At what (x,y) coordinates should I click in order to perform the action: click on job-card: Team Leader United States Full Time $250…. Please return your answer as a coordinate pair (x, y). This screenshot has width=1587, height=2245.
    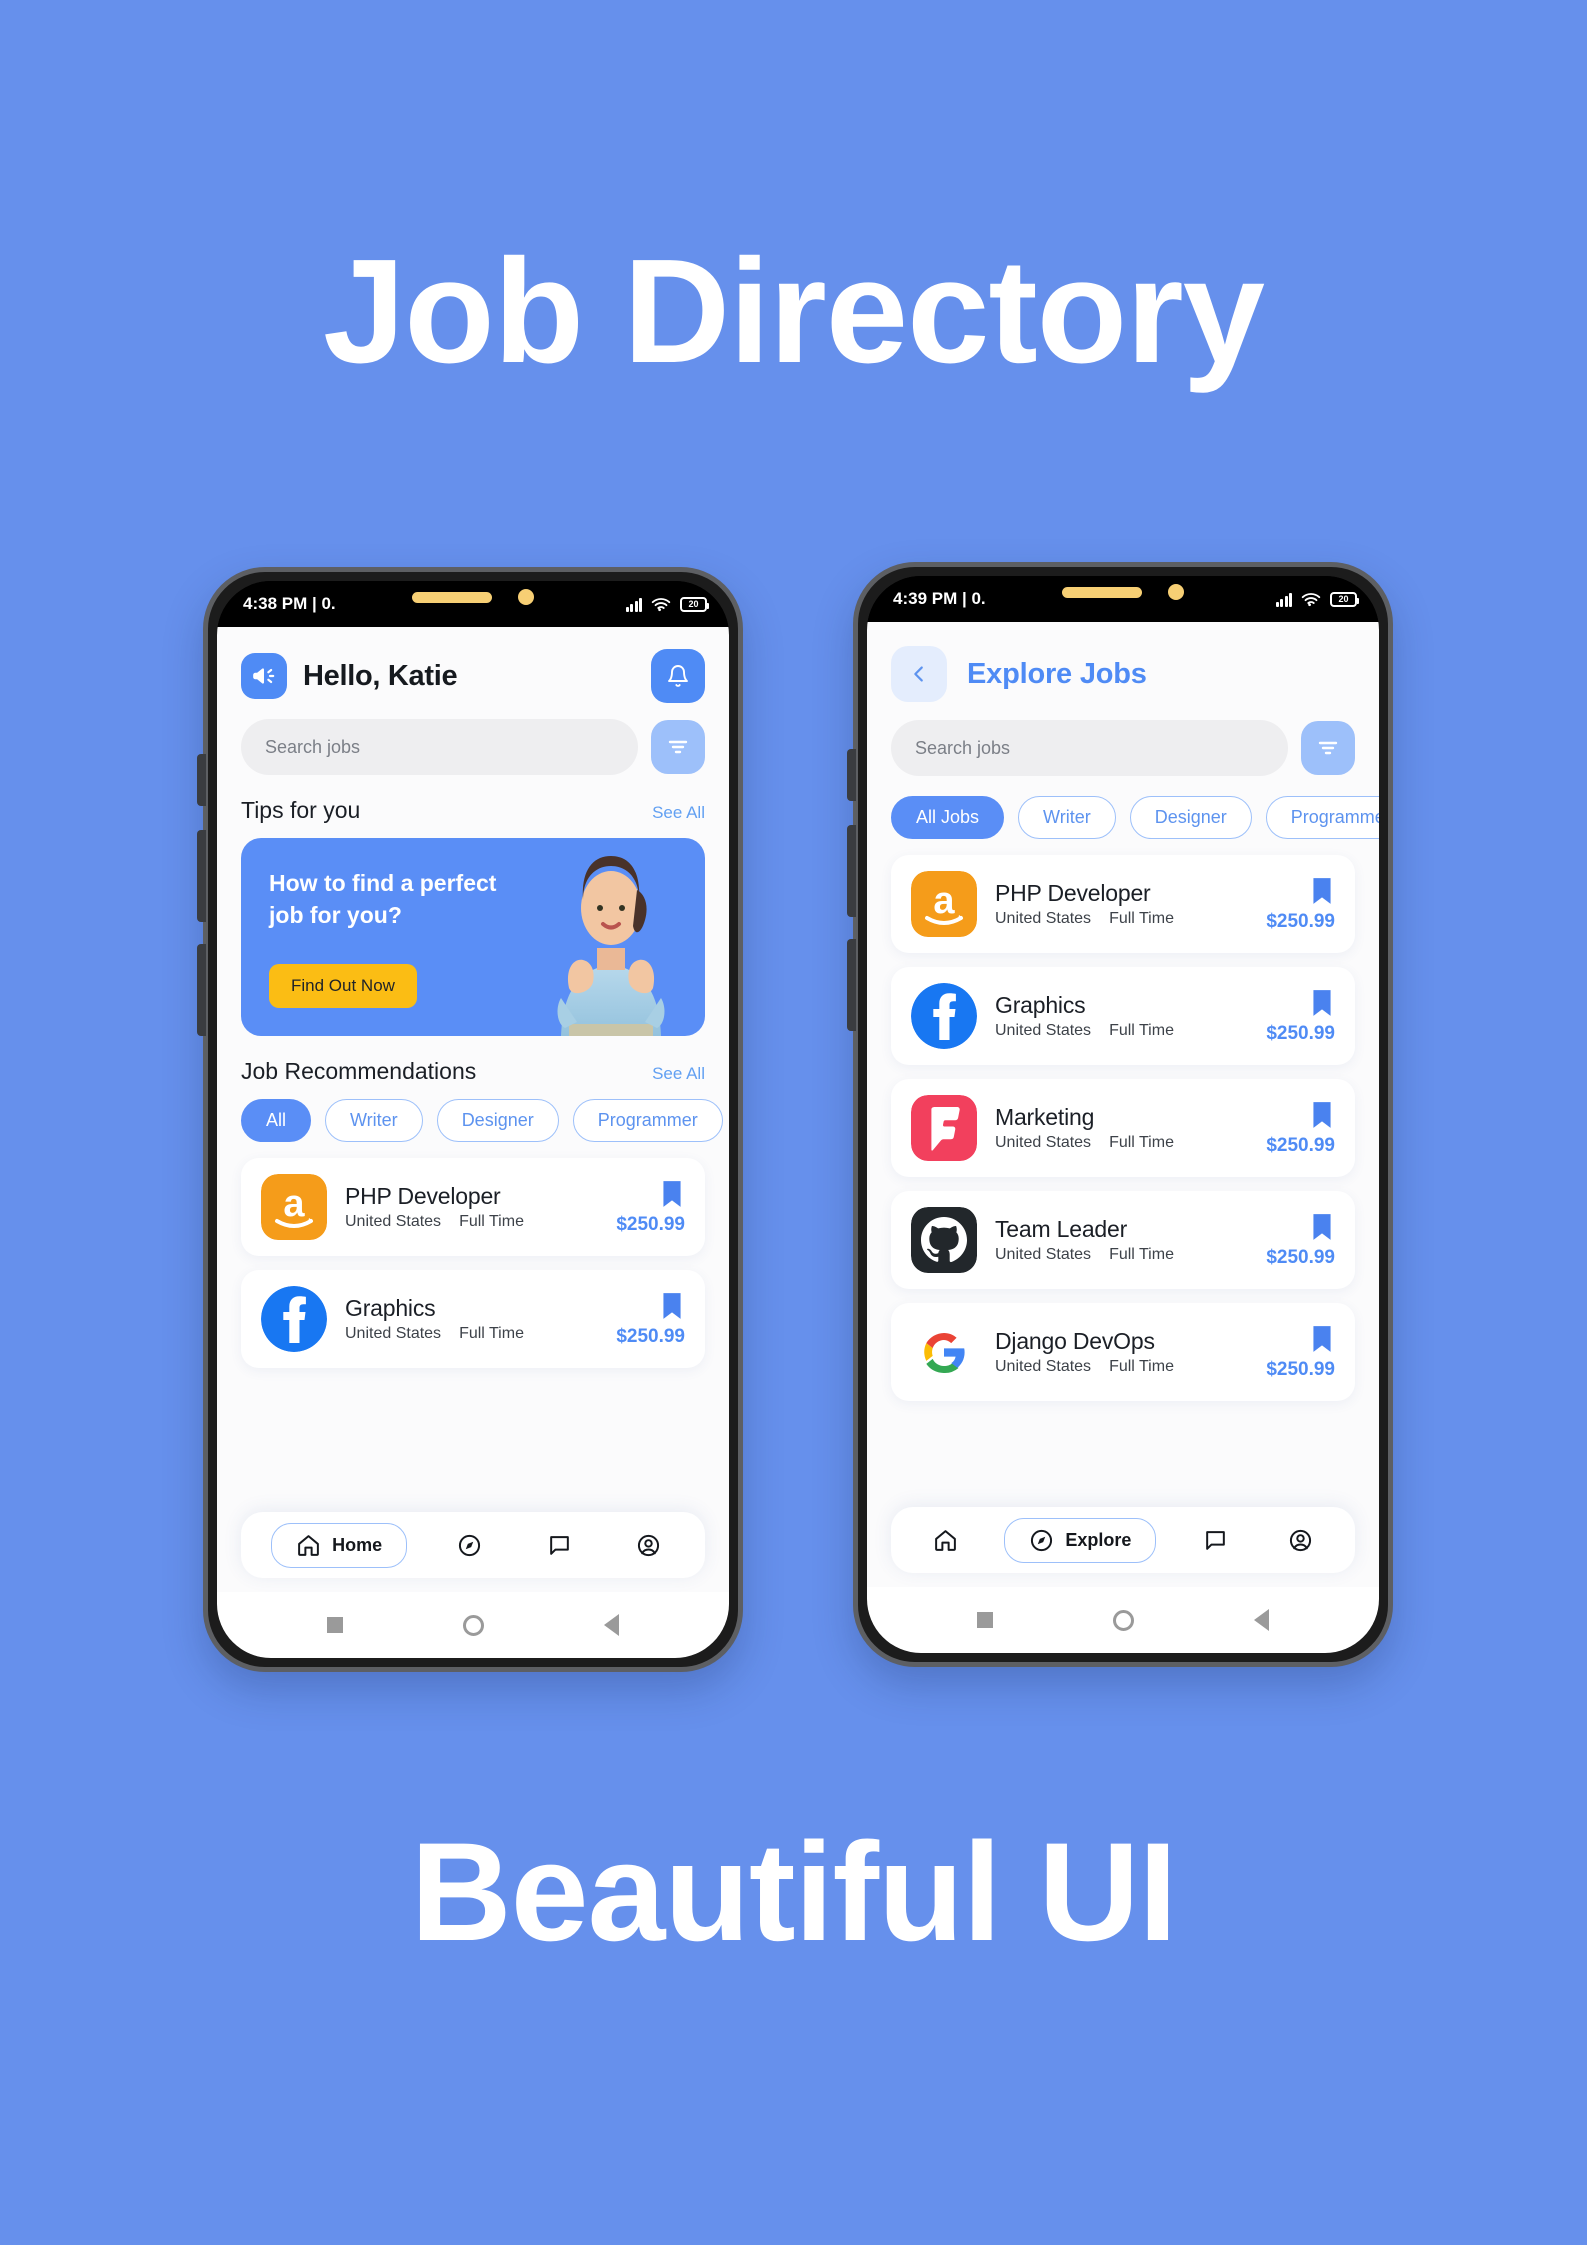
    Looking at the image, I should click on (1123, 1240).